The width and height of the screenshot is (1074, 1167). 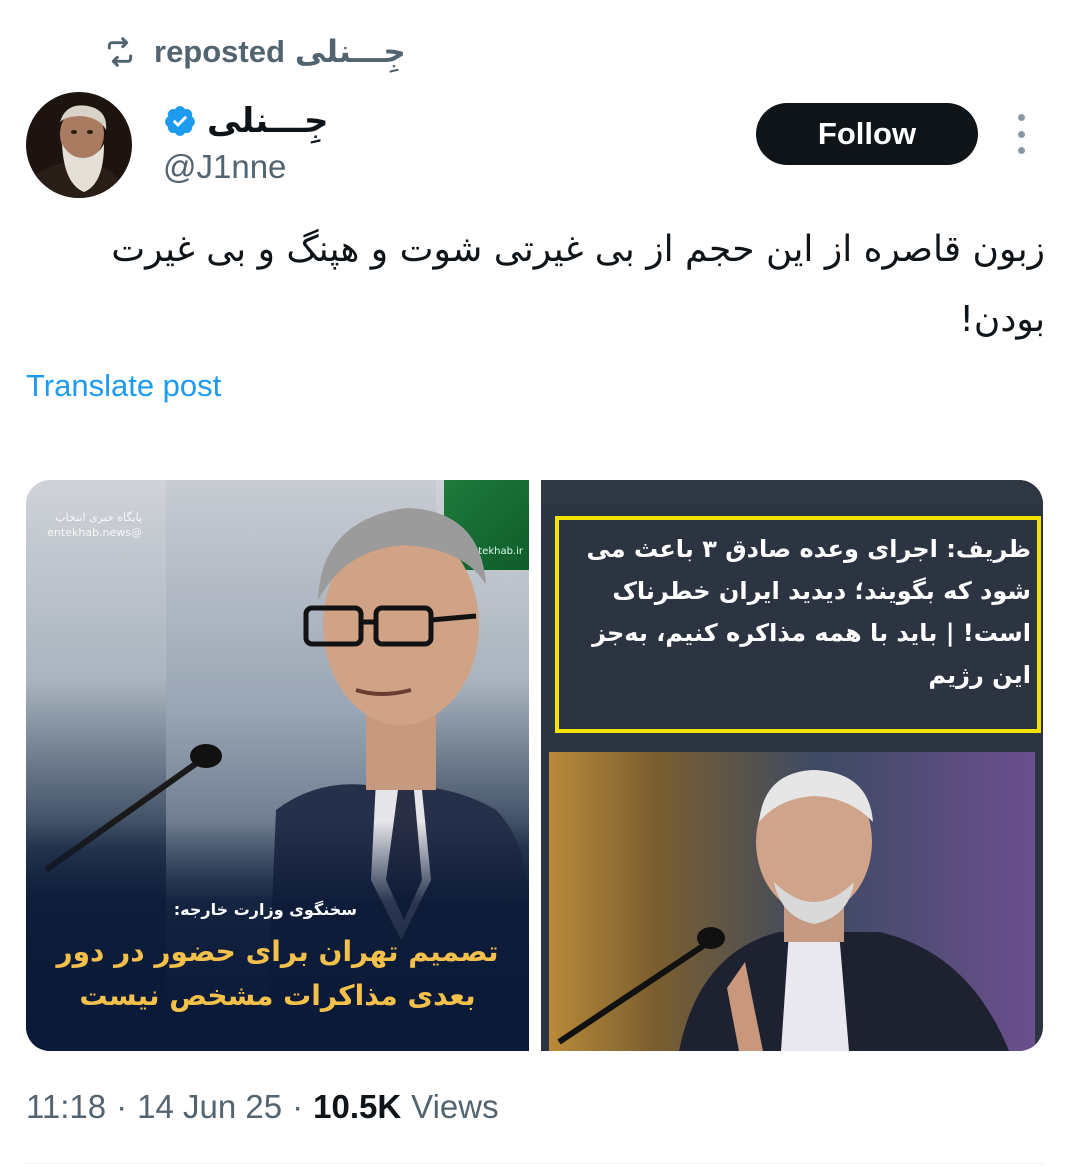 What do you see at coordinates (792, 492) in the screenshot?
I see `news-top-strip` at bounding box center [792, 492].